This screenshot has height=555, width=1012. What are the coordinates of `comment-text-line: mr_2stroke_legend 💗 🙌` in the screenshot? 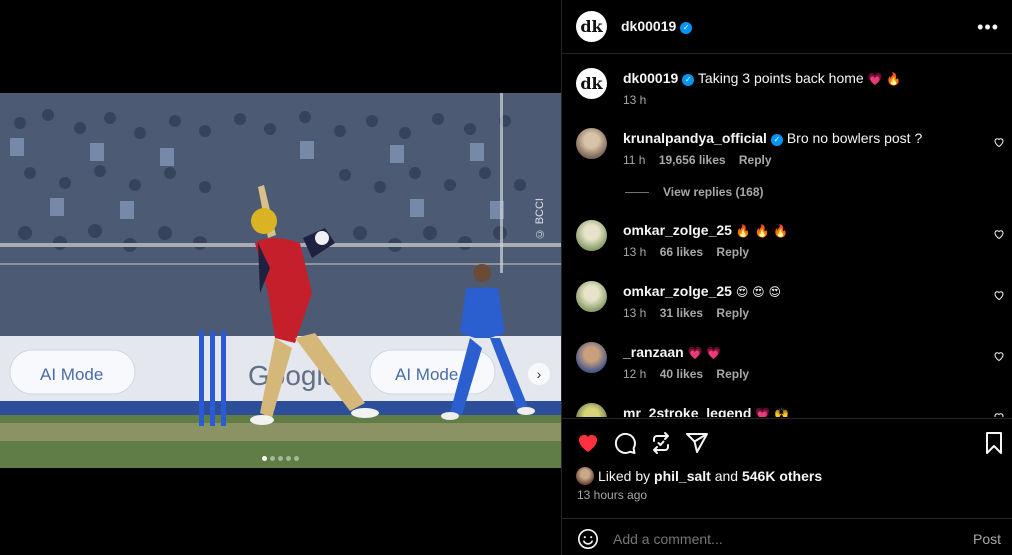 It's located at (706, 411).